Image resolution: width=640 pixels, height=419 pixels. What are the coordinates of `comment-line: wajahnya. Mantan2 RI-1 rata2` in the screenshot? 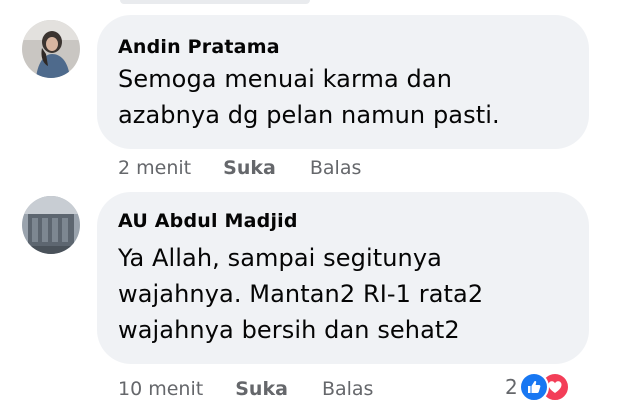 It's located at (301, 294).